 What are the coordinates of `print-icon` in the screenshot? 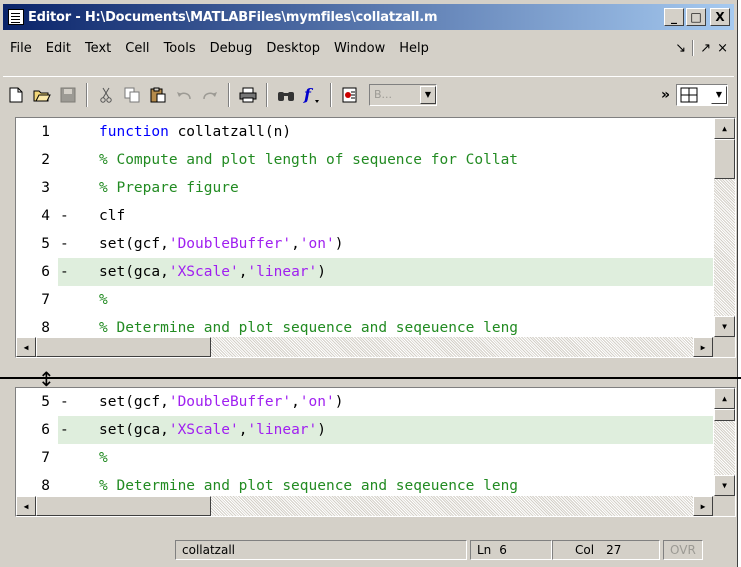 It's located at (248, 95).